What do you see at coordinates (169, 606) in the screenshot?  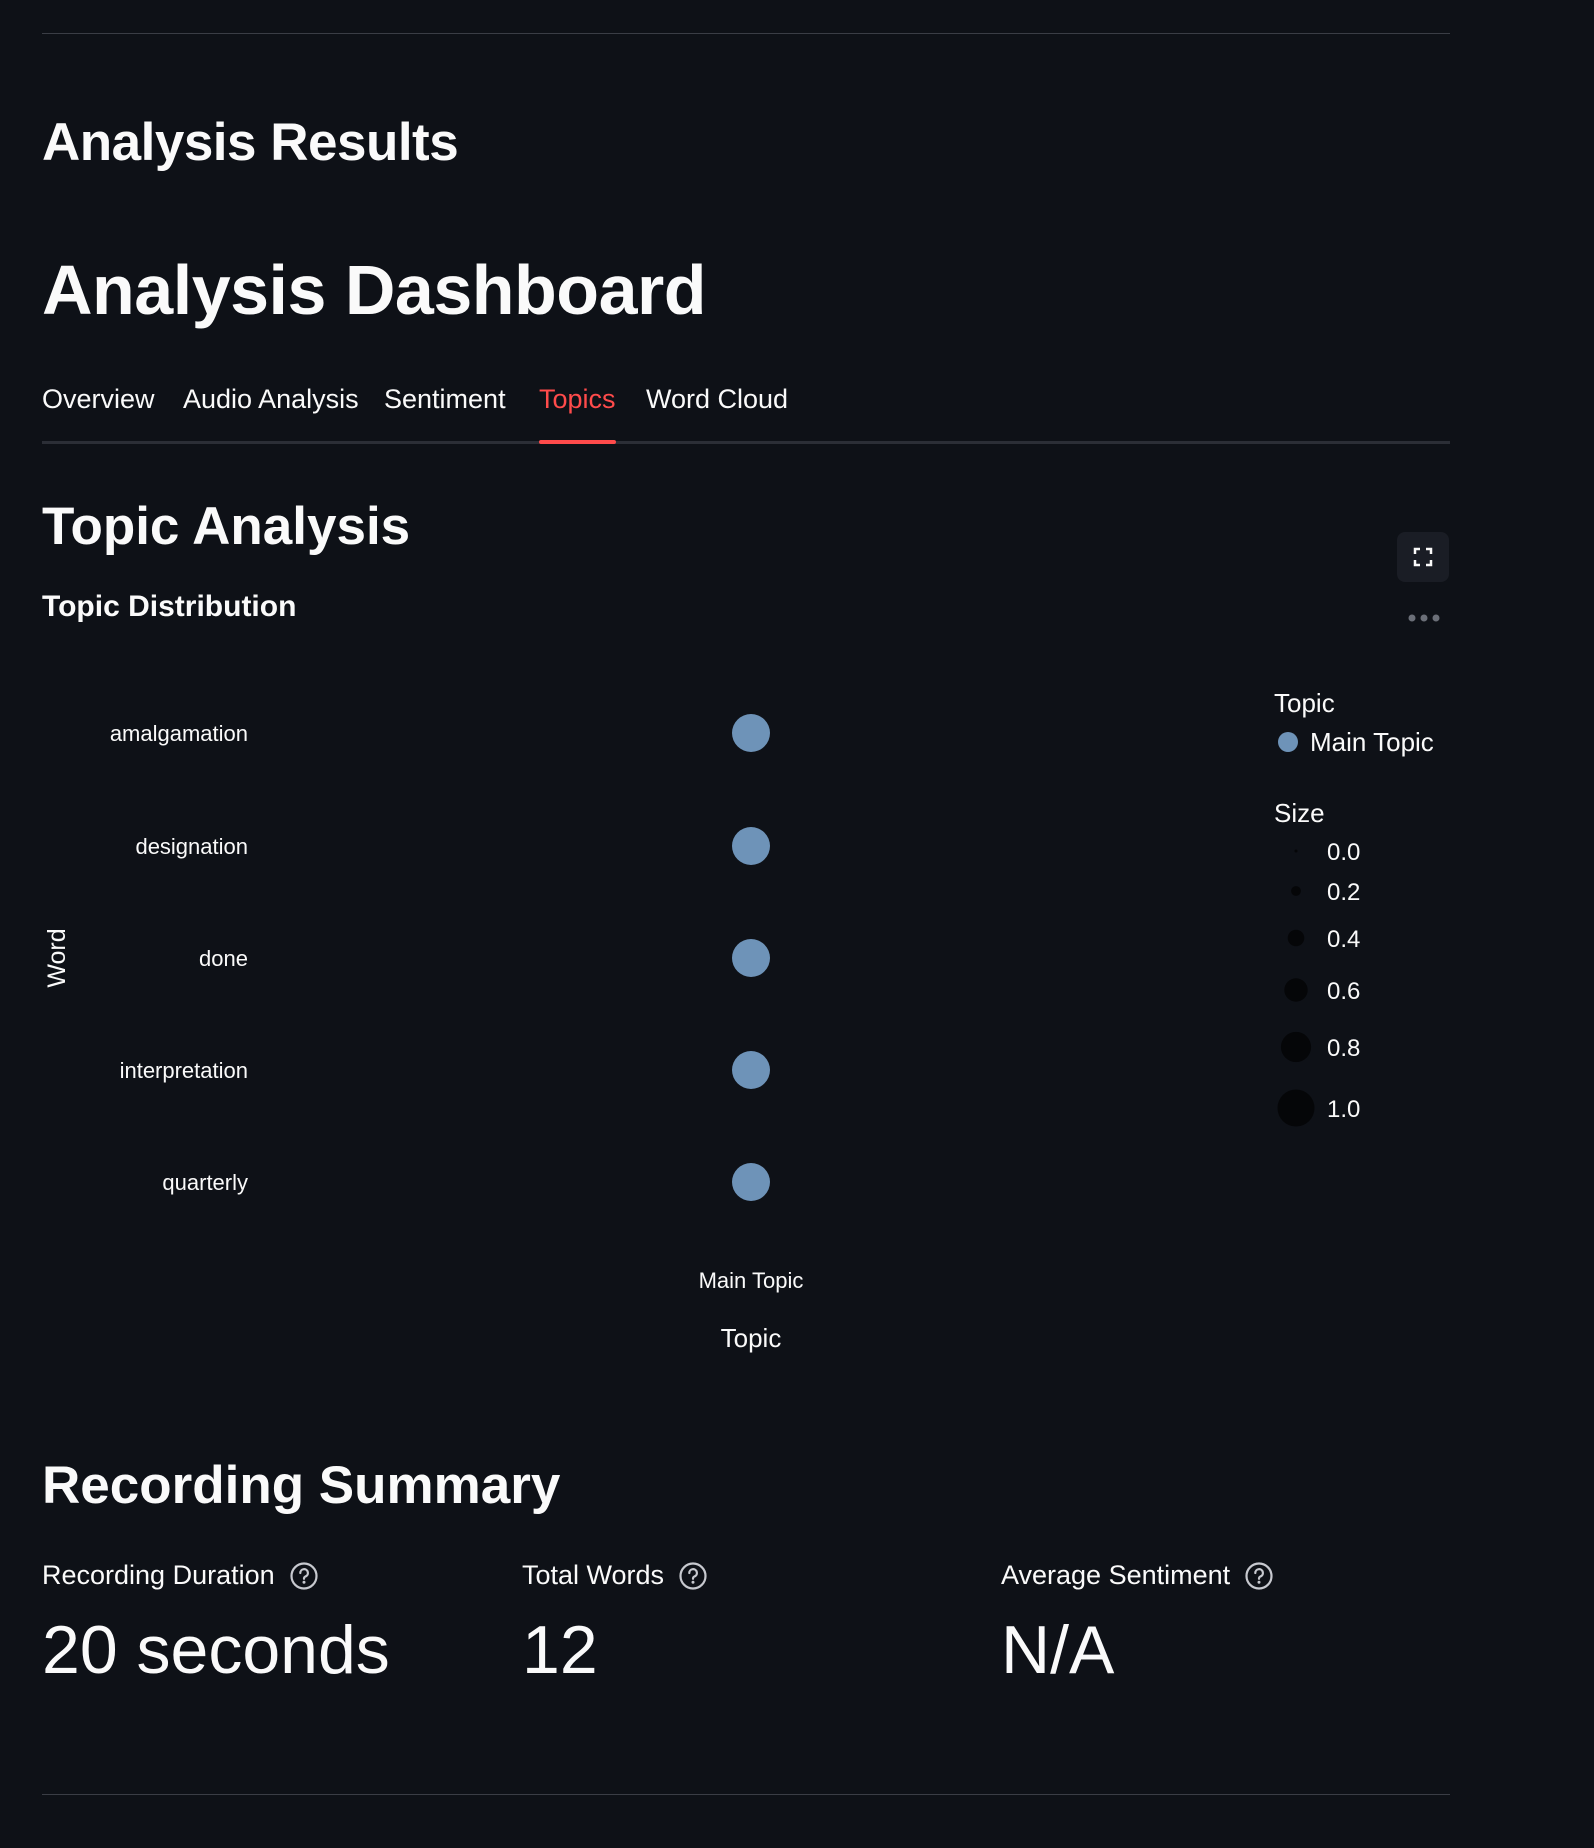 I see `topic-distribution-subheading: Topic Distribution` at bounding box center [169, 606].